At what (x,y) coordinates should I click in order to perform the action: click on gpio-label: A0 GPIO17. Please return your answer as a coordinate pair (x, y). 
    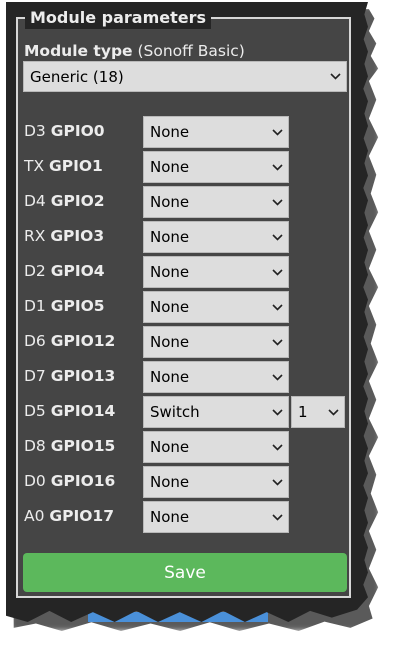
    Looking at the image, I should click on (69, 516).